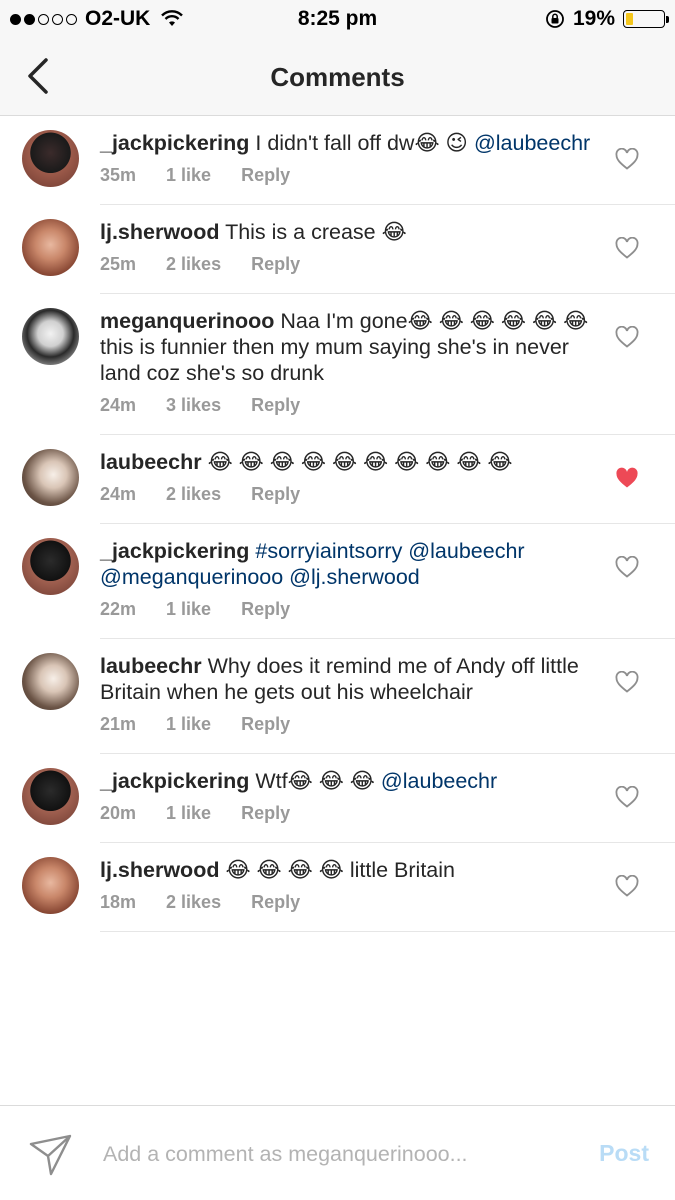 This screenshot has width=675, height=1200. Describe the element at coordinates (555, 19) in the screenshot. I see `rotation-lock-icon` at that location.